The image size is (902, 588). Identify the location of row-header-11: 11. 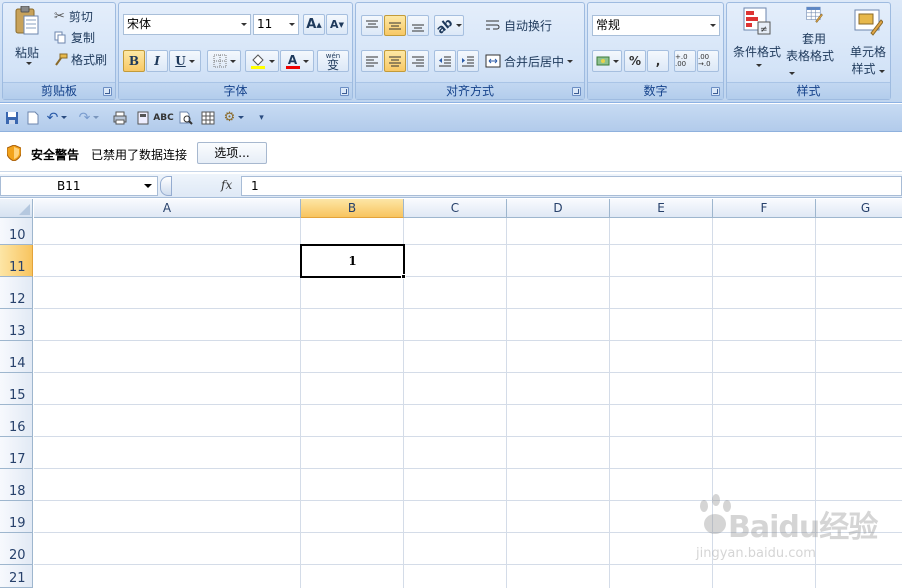
(16, 261).